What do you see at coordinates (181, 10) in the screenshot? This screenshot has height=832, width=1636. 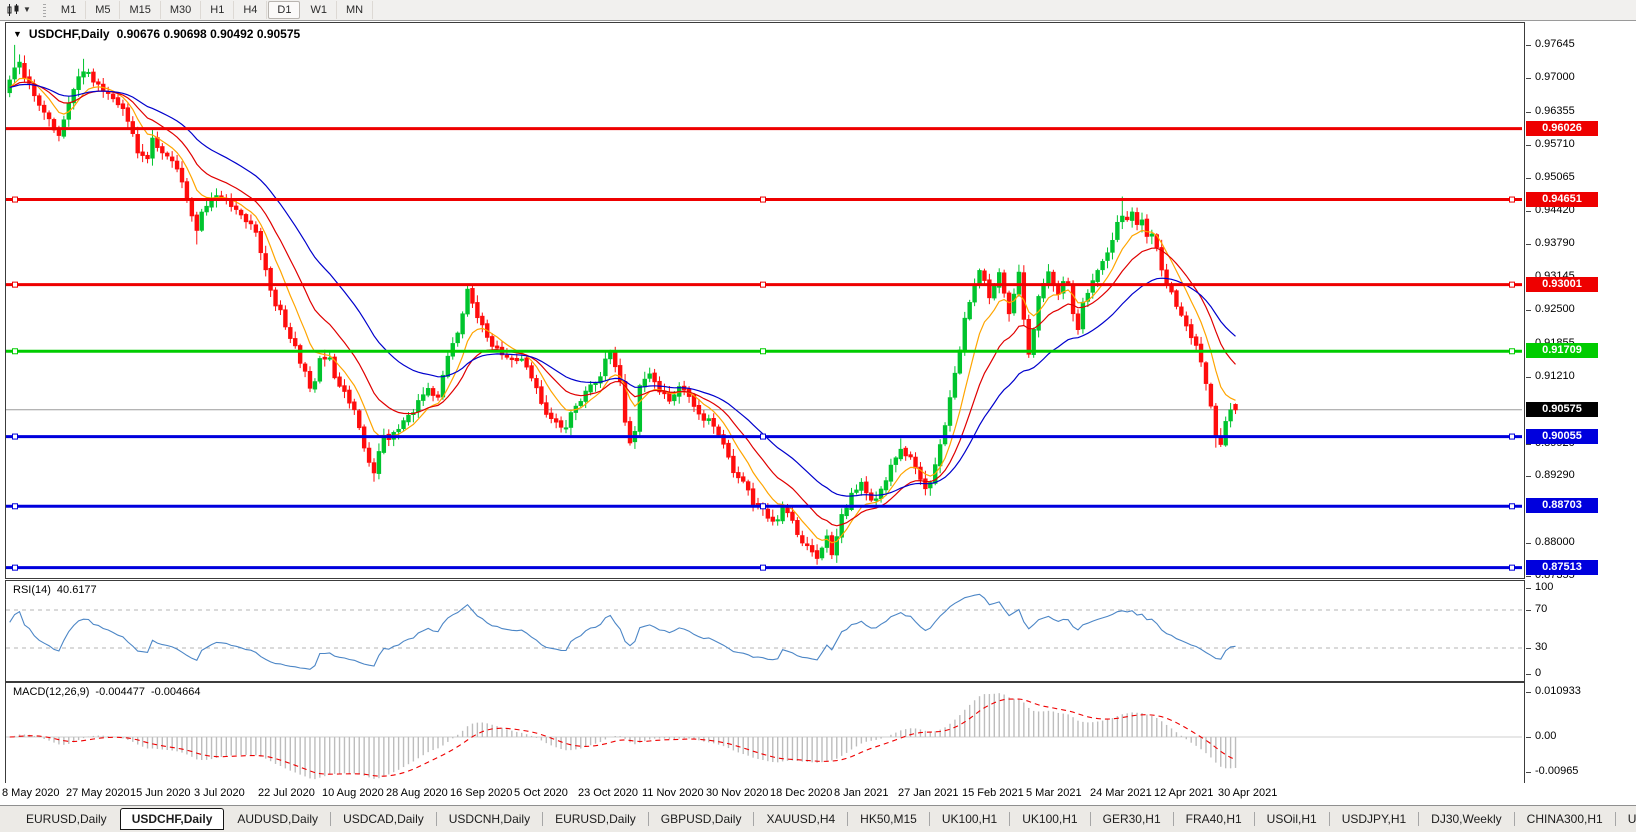 I see `timeframe-button-m30: M30` at bounding box center [181, 10].